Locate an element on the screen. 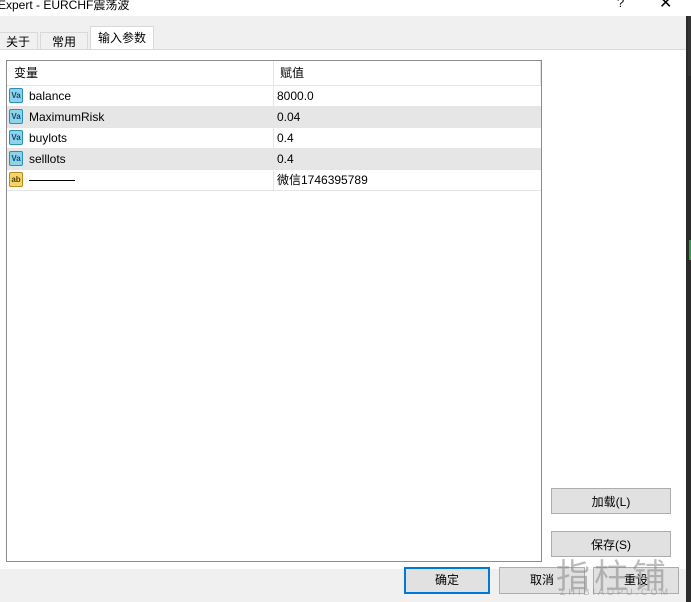  table-row: Va balance 8000.0 is located at coordinates (274, 96).